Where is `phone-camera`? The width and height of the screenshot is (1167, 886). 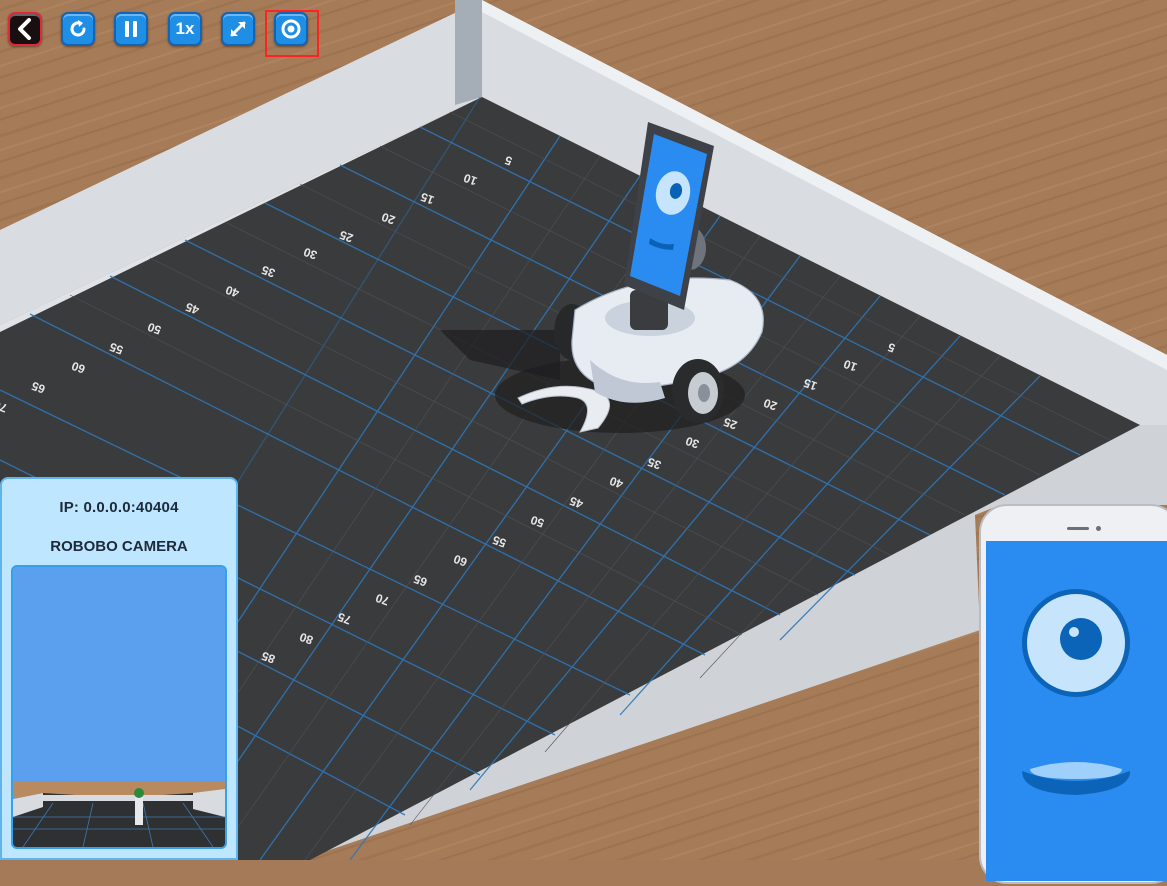 phone-camera is located at coordinates (1098, 528).